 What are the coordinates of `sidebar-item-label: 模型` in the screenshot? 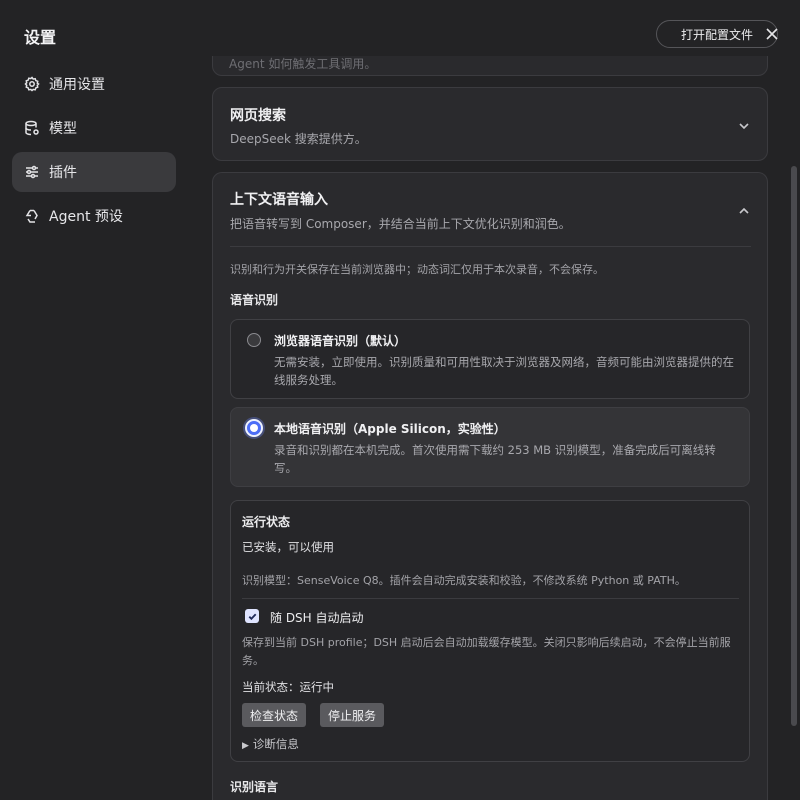 It's located at (63, 129).